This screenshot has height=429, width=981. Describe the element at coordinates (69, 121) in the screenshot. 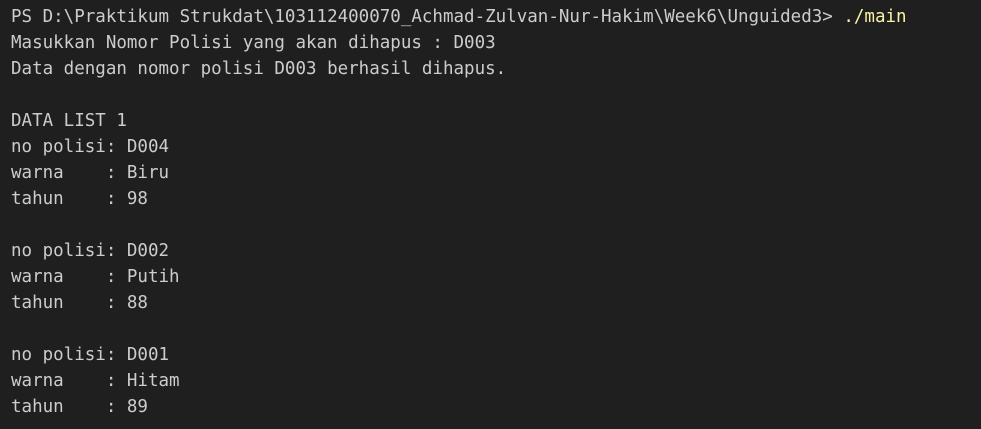

I see `output-line: DATA LIST 1` at that location.